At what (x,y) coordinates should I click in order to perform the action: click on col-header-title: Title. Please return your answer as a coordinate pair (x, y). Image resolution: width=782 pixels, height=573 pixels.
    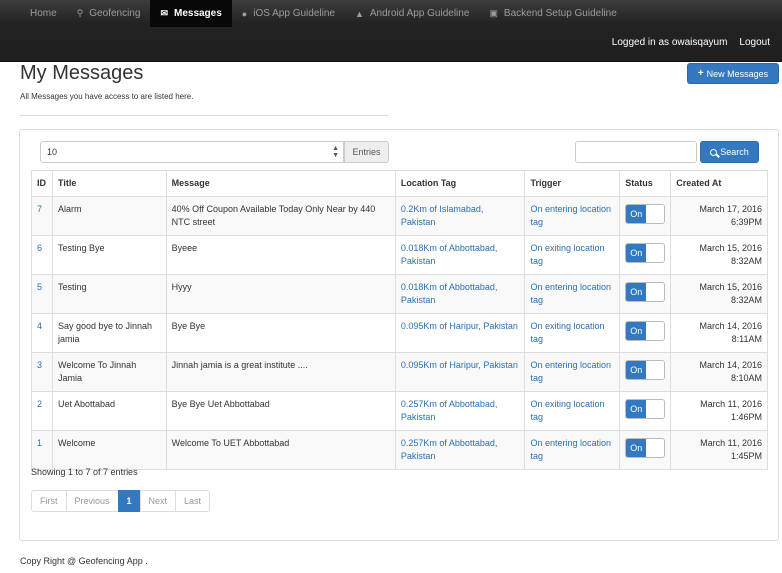
    Looking at the image, I should click on (109, 183).